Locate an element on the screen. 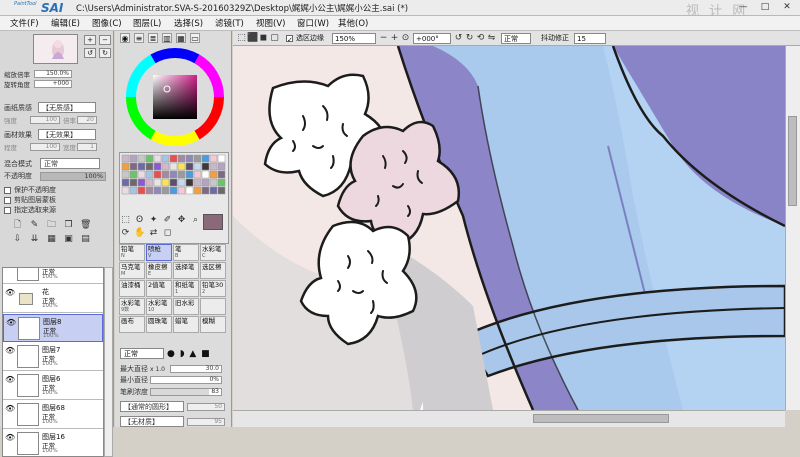 This screenshot has height=457, width=800. tool-select-eraser: 选区擦 is located at coordinates (213, 270).